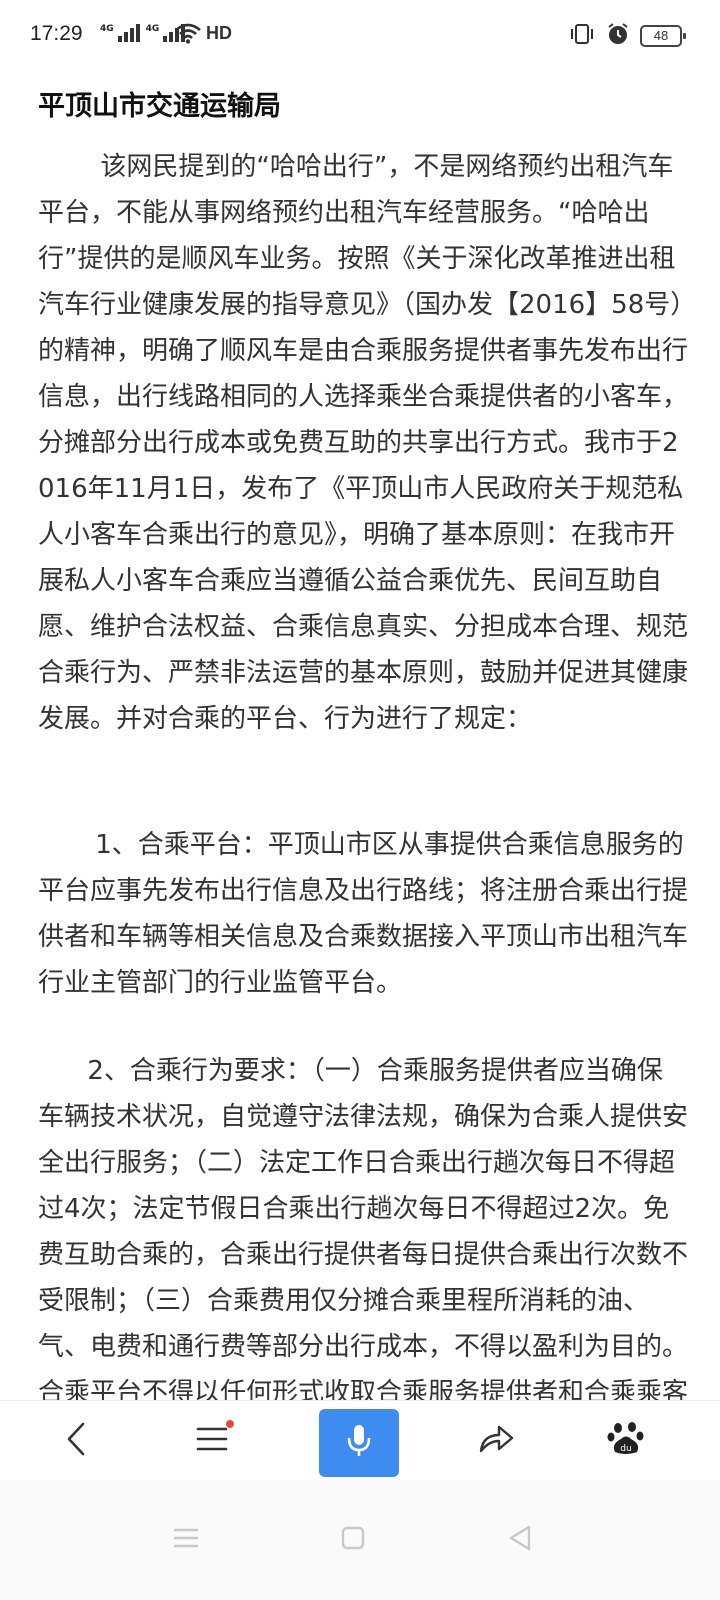  Describe the element at coordinates (618, 36) in the screenshot. I see `alarm-icon` at that location.